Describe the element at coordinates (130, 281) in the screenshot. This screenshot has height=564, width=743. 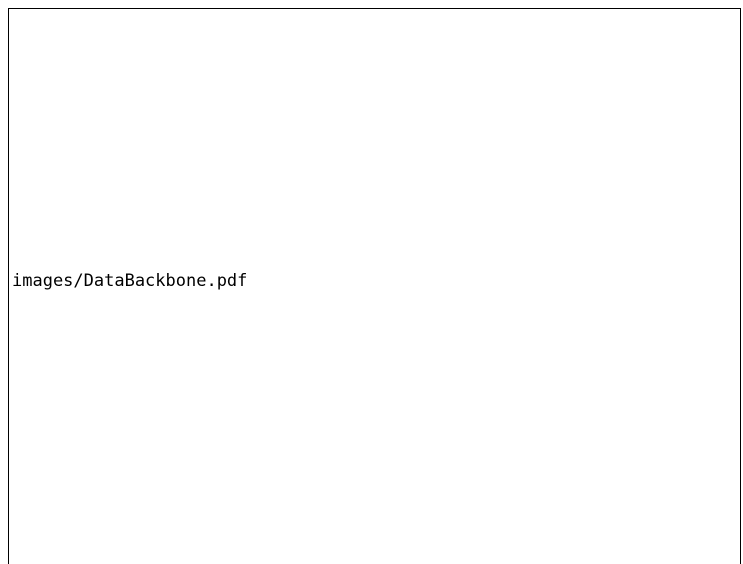
I see `image-path-label: images/DataBackbone.pdf` at that location.